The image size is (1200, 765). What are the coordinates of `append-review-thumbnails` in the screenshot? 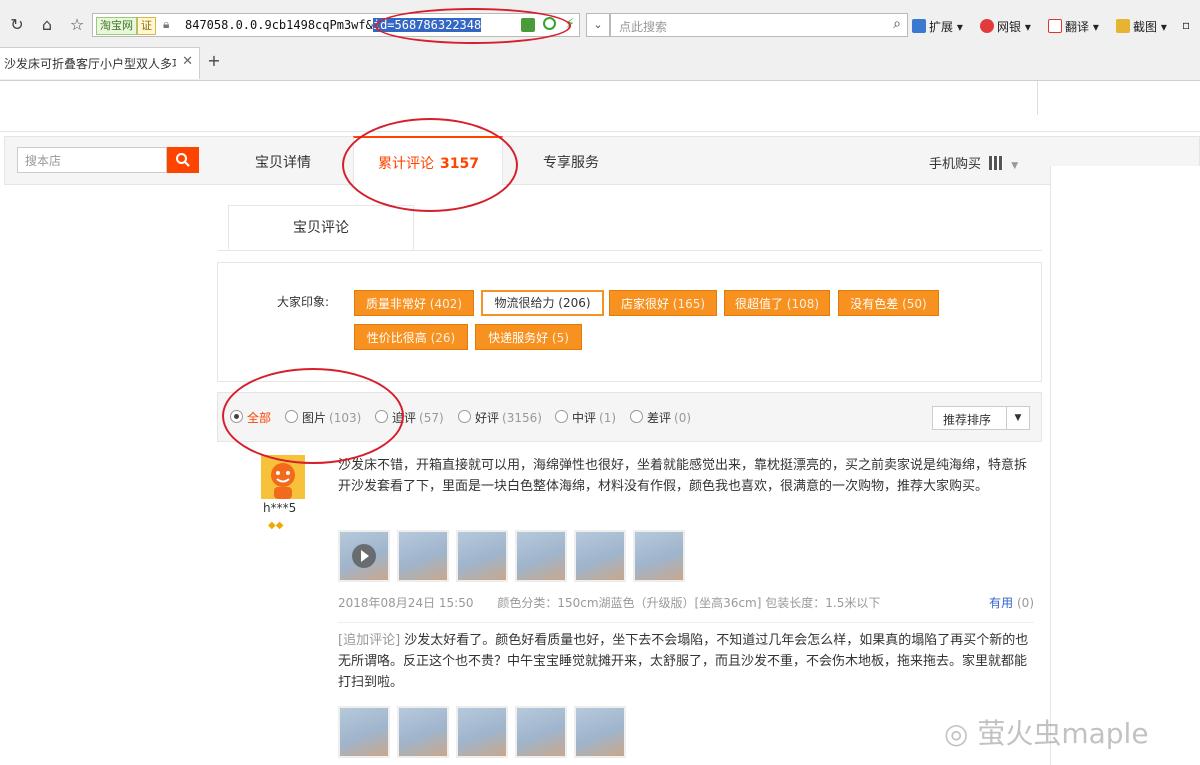 It's located at (488, 732).